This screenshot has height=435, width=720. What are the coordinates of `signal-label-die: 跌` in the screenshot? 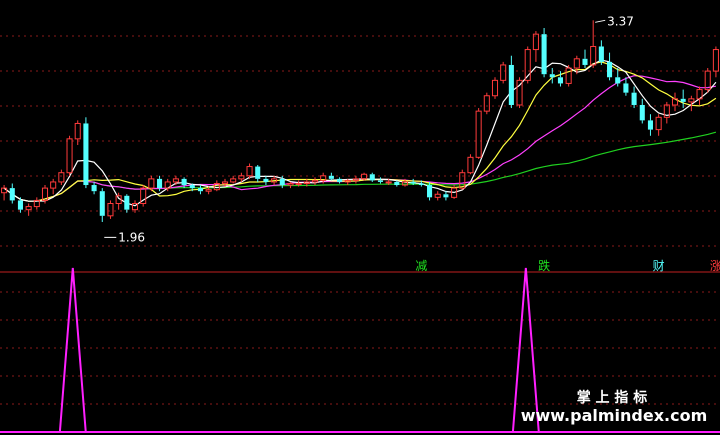 It's located at (544, 265).